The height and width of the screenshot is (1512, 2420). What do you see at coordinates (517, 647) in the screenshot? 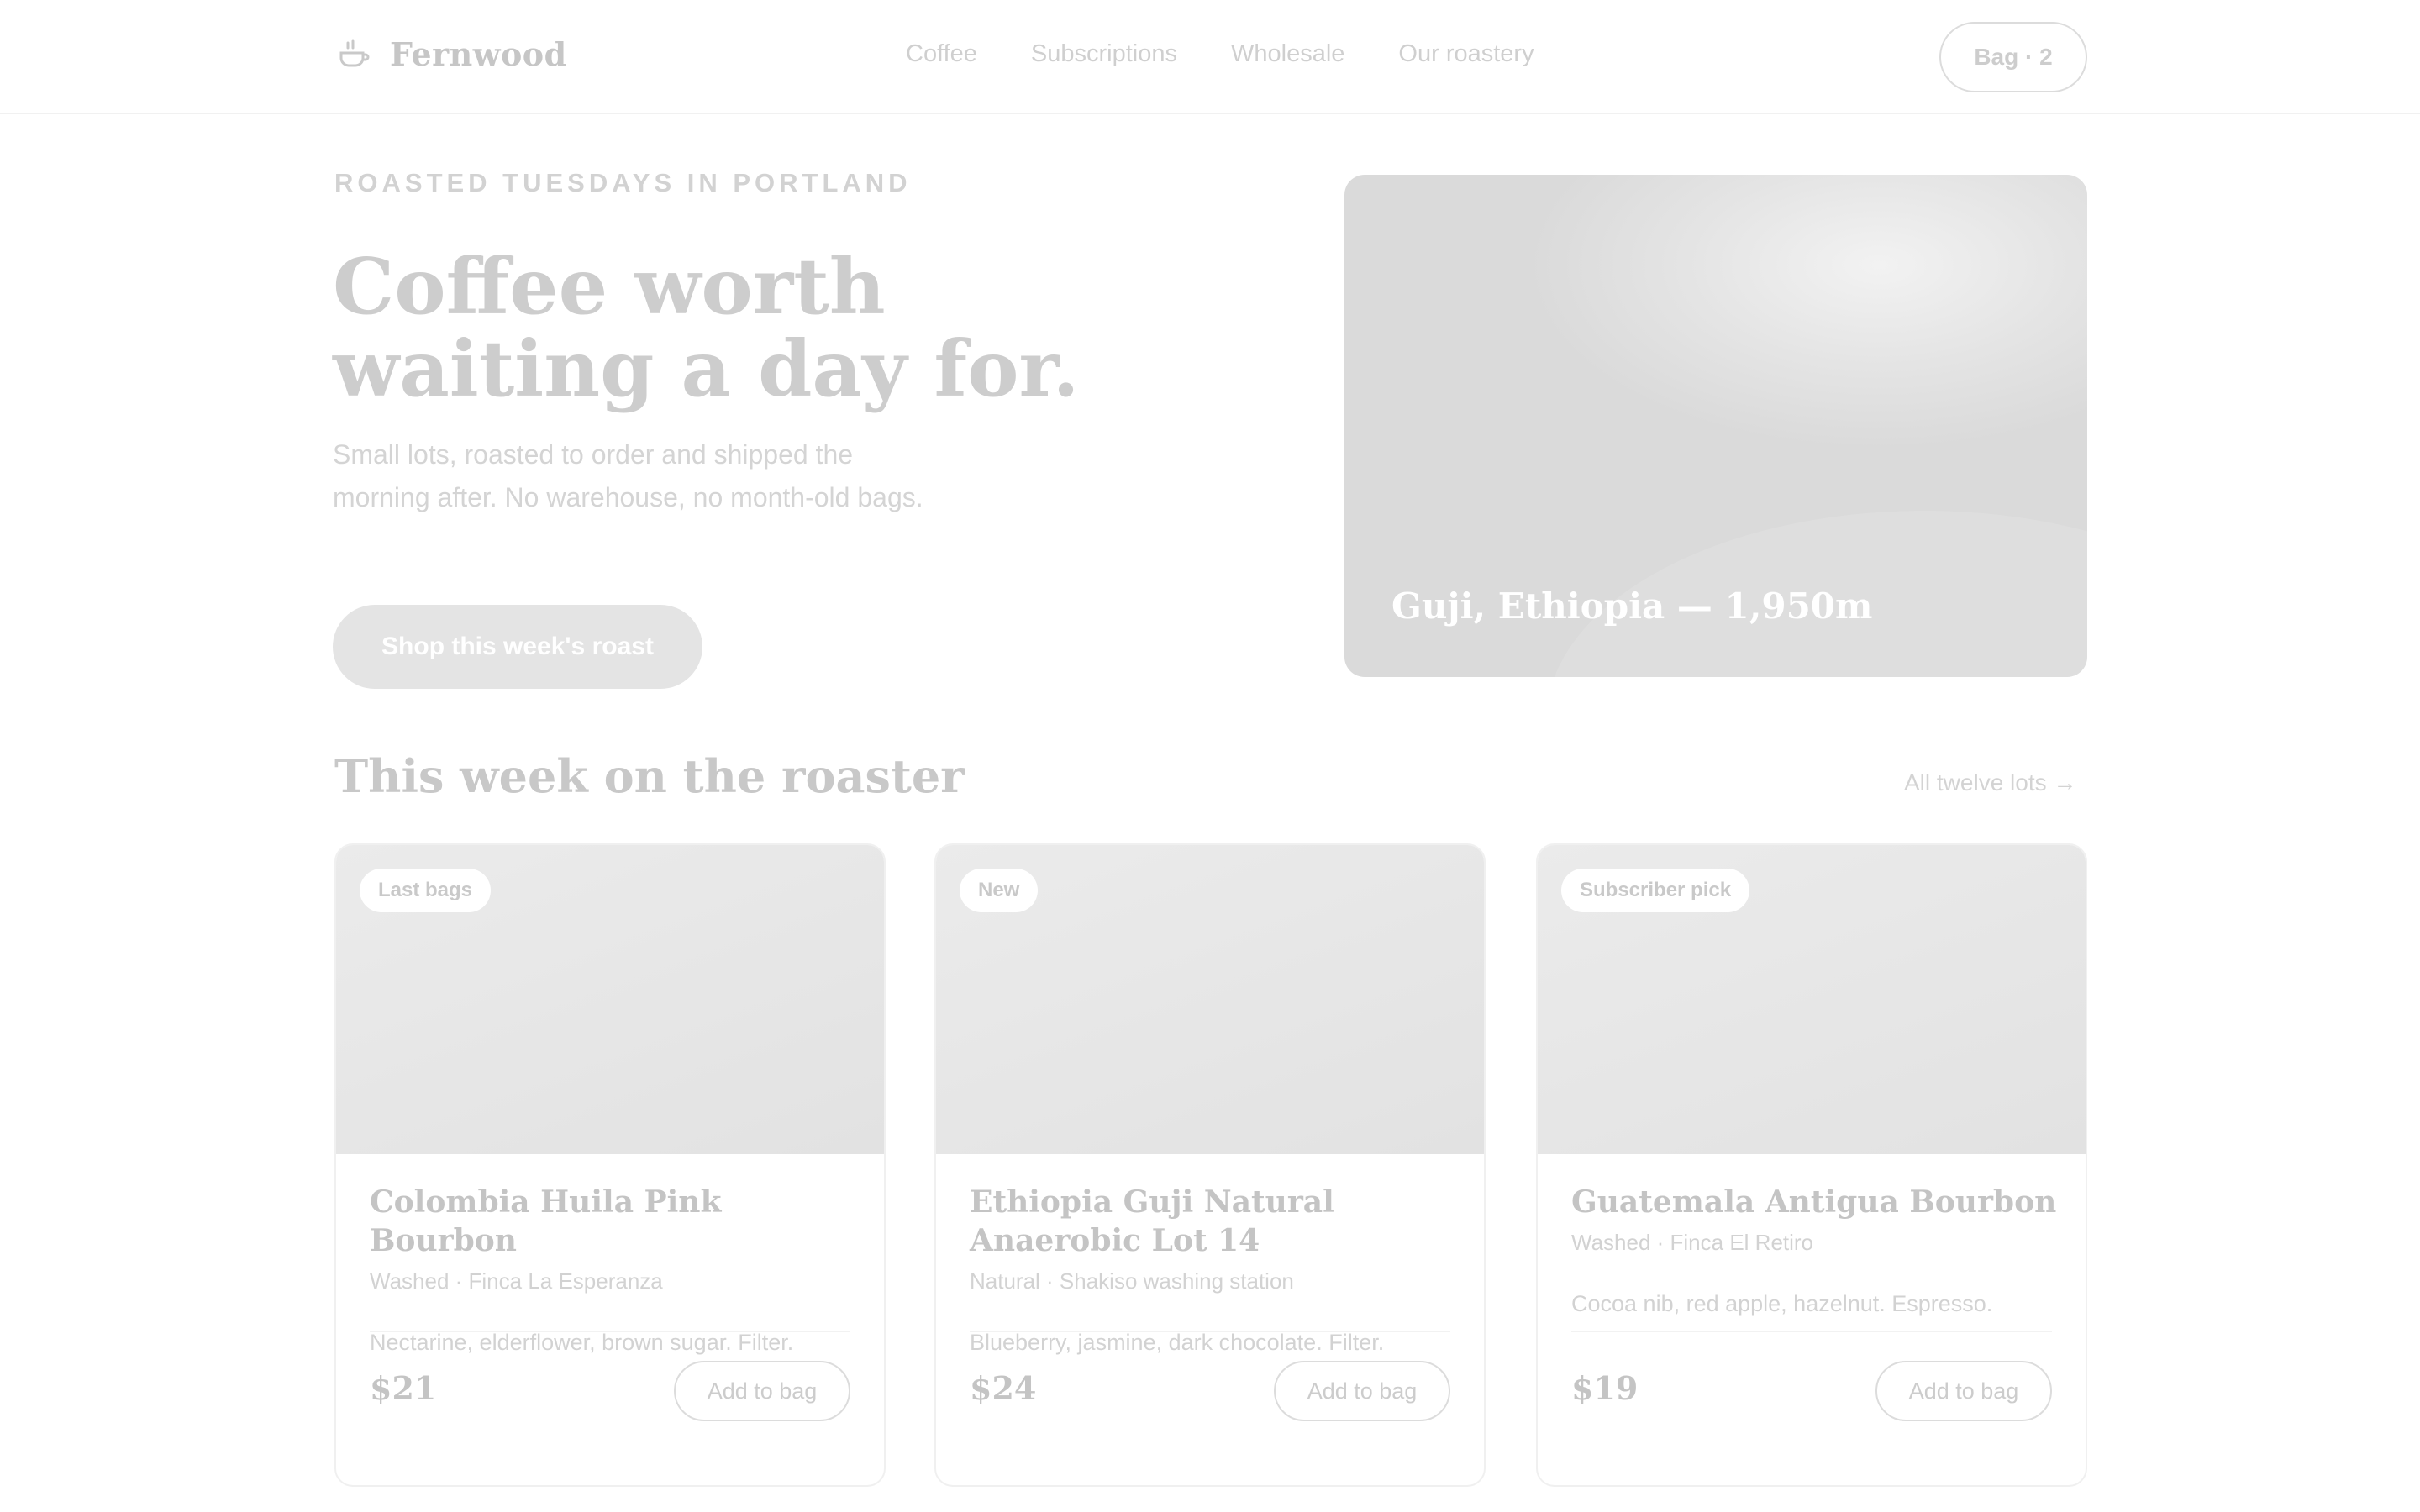
I see `shop-roast-button: Shop this week's roast` at bounding box center [517, 647].